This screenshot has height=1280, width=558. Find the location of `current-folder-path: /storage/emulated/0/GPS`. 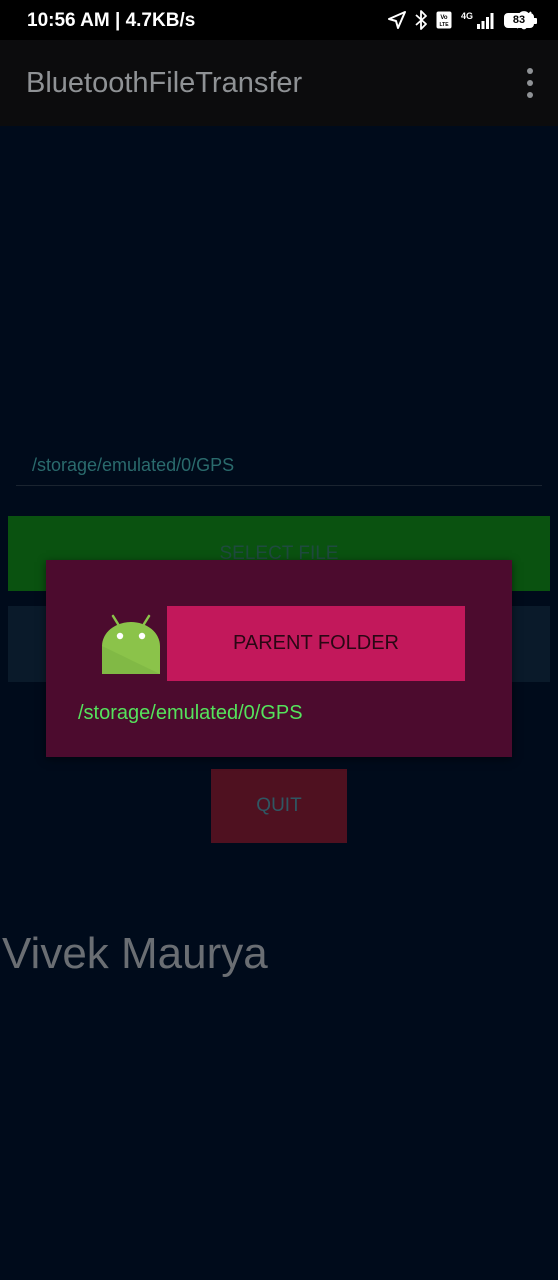

current-folder-path: /storage/emulated/0/GPS is located at coordinates (190, 713).